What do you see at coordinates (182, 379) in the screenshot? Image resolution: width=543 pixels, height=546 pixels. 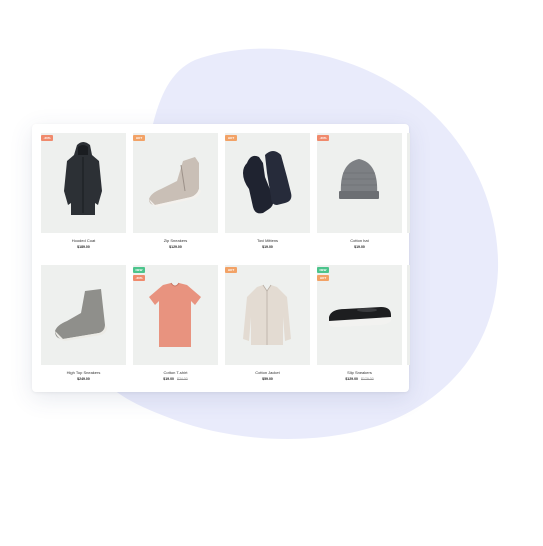 I see `product-old-price: $24.00` at bounding box center [182, 379].